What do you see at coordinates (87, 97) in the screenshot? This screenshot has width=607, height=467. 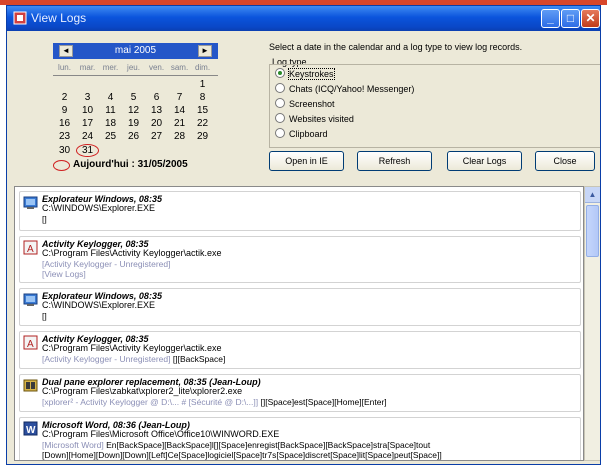 I see `calendar-day: 3` at bounding box center [87, 97].